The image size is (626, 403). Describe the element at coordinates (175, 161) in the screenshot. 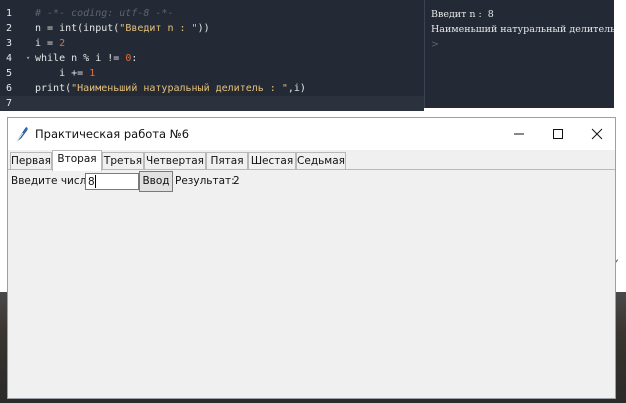

I see `tab-4: Четвертая` at that location.